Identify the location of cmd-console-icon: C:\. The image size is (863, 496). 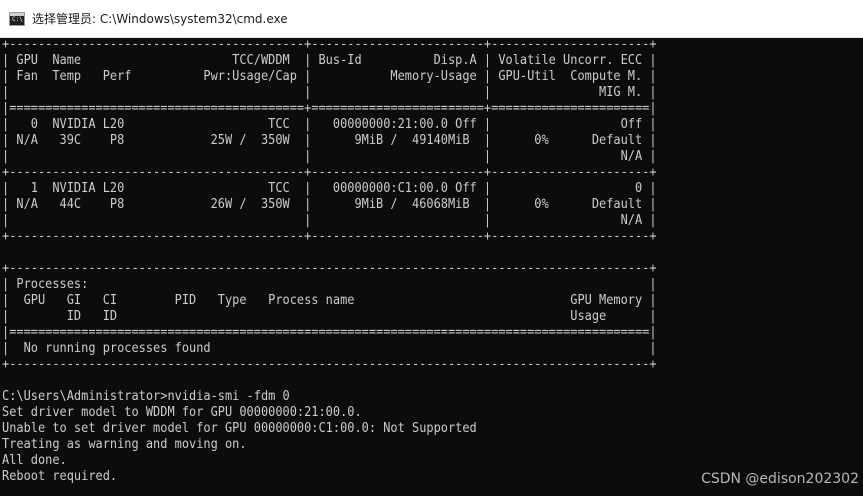
(17, 18).